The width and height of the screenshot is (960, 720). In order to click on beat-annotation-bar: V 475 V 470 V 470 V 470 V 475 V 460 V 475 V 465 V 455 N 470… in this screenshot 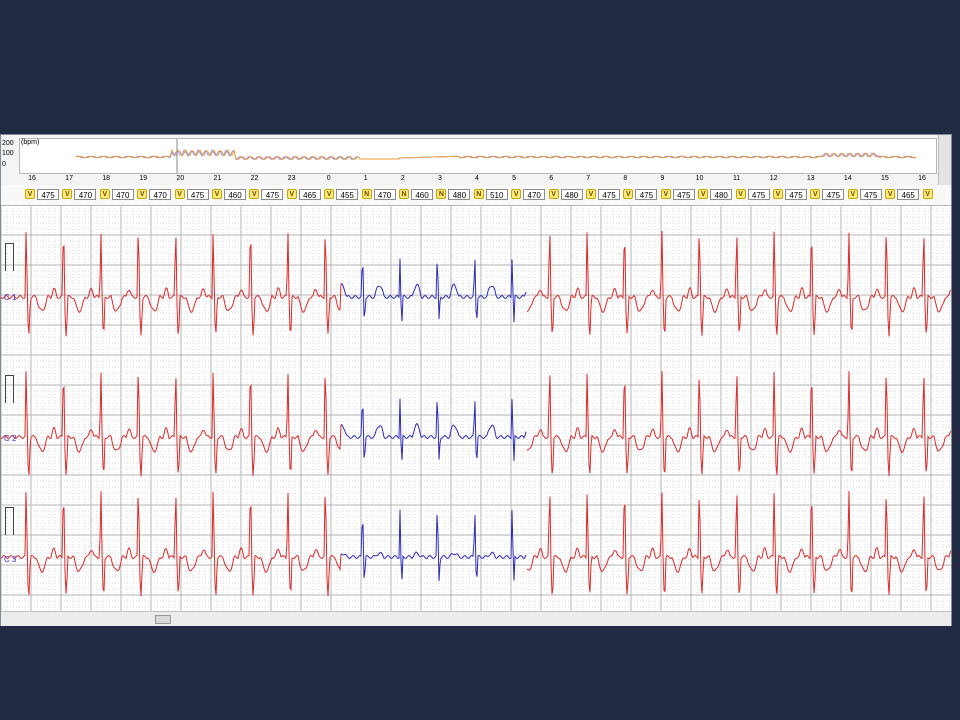, I will do `click(476, 195)`.